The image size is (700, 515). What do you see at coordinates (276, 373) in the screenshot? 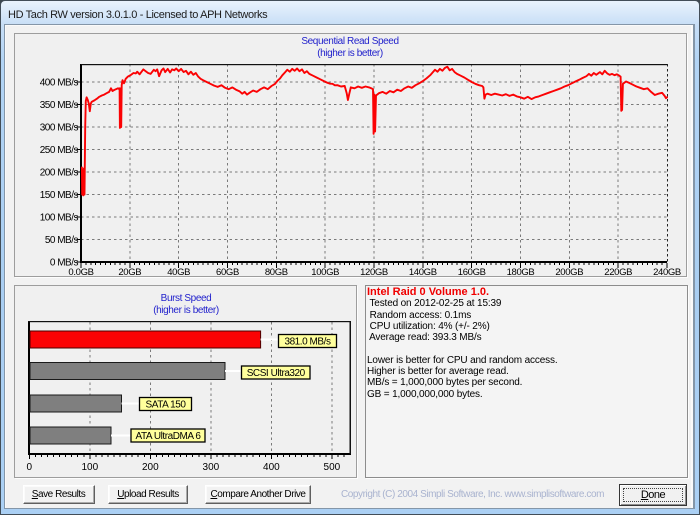
I see `svg-text: SCSI Ultra320` at bounding box center [276, 373].